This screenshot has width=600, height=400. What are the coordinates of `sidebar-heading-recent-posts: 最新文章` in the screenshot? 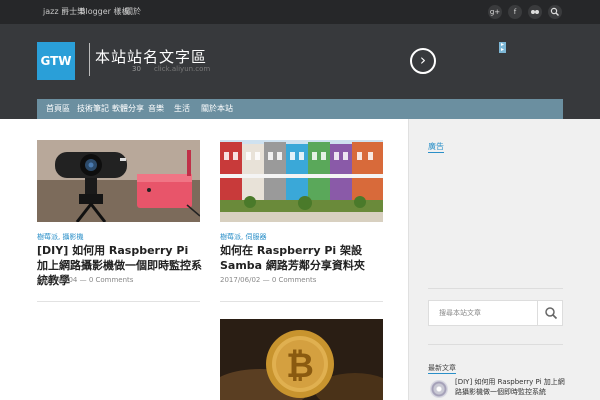 It's located at (442, 369).